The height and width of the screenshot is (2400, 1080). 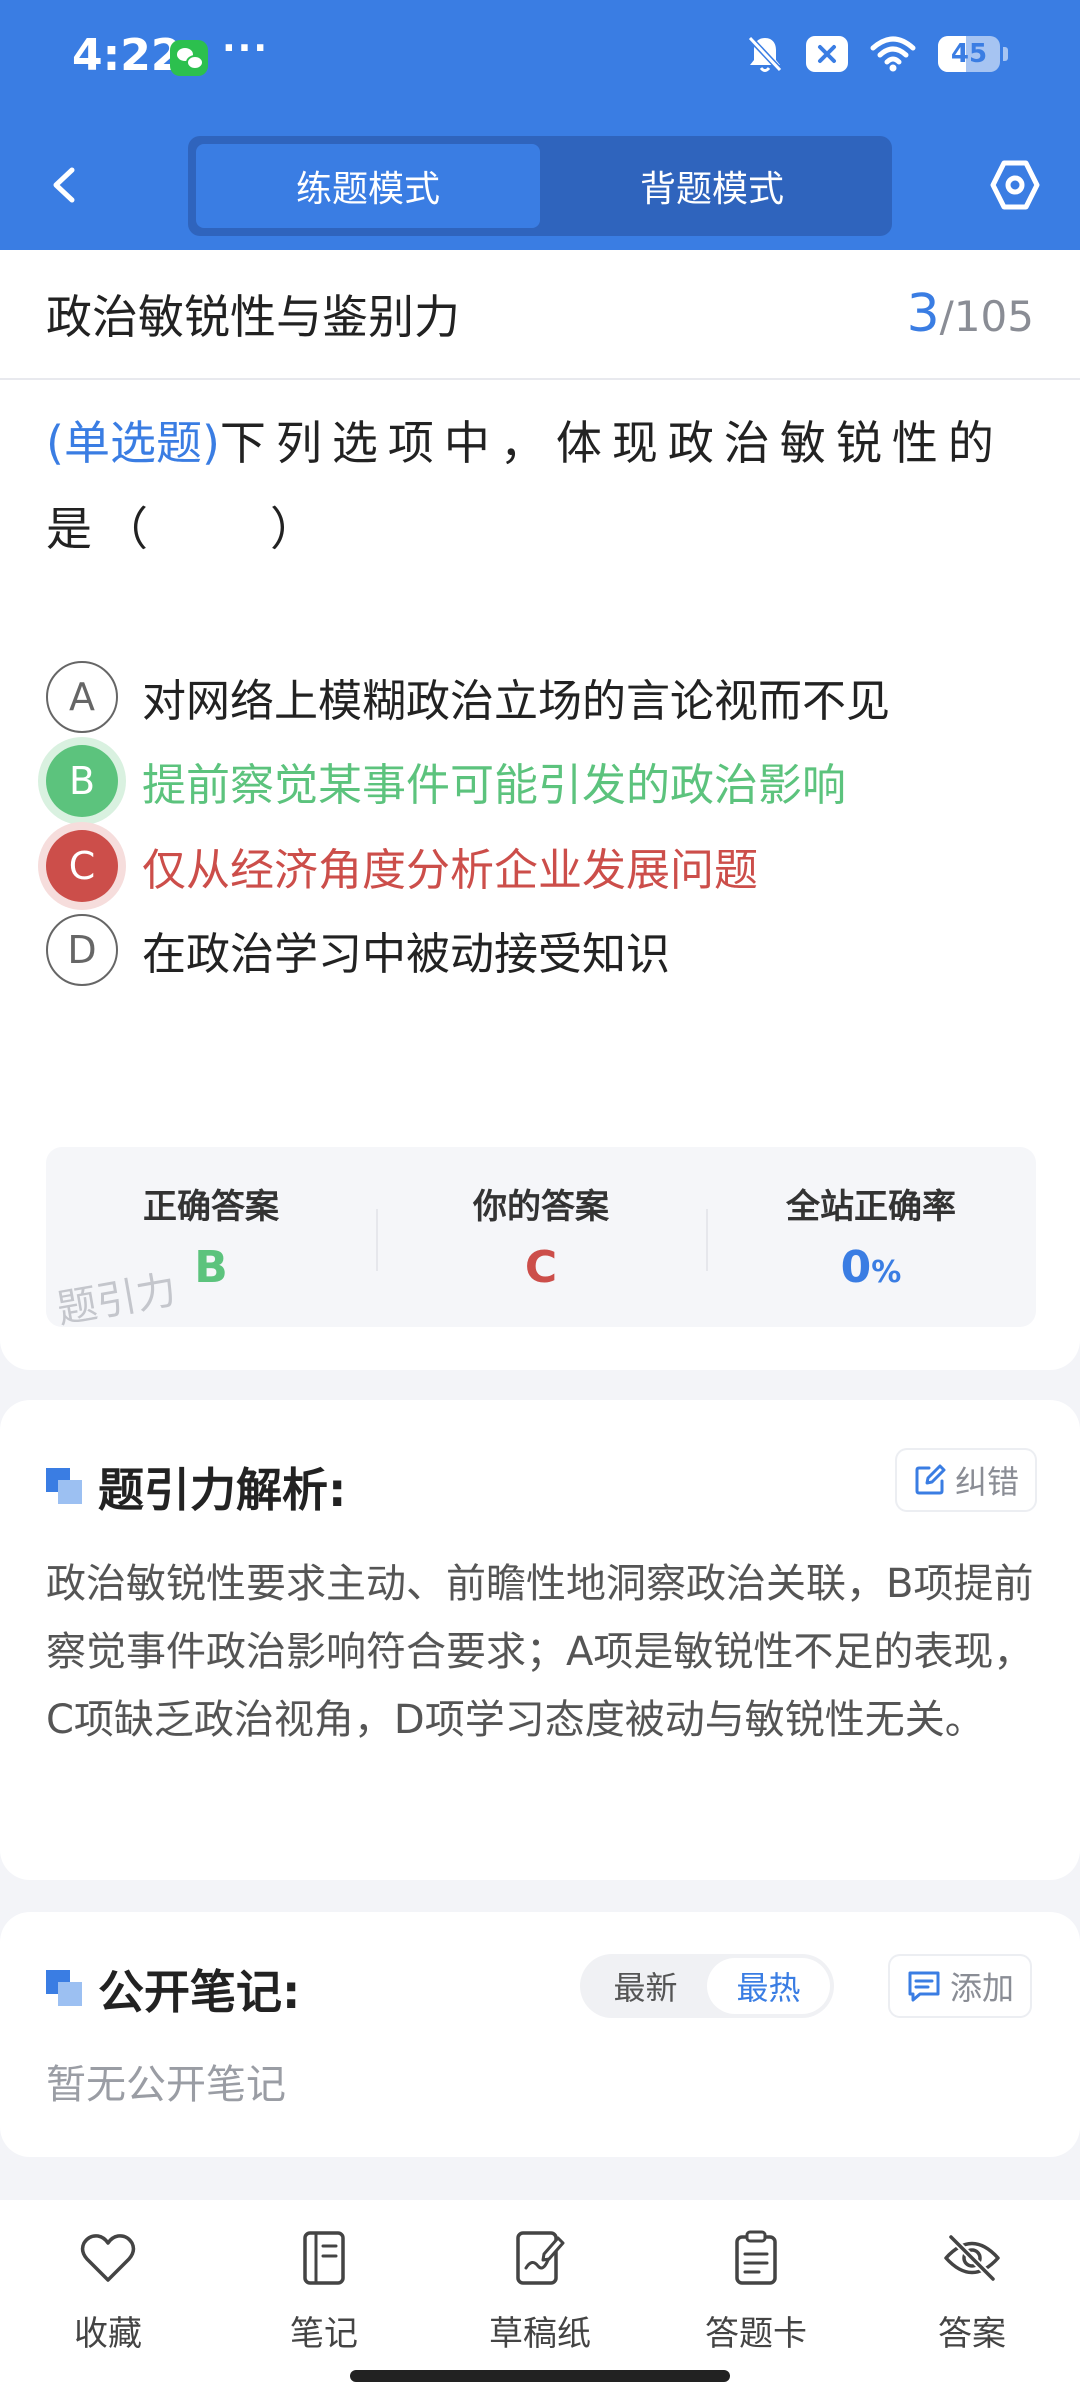 I want to click on sort-hottest: 最热, so click(x=768, y=1986).